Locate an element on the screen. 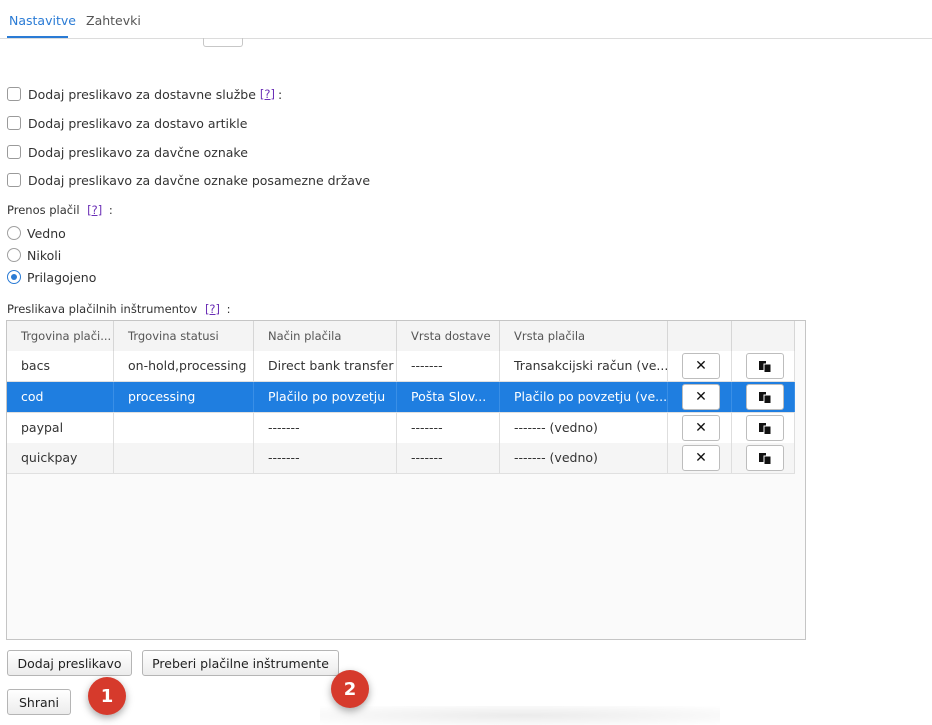  radio-button-checked is located at coordinates (14, 277).